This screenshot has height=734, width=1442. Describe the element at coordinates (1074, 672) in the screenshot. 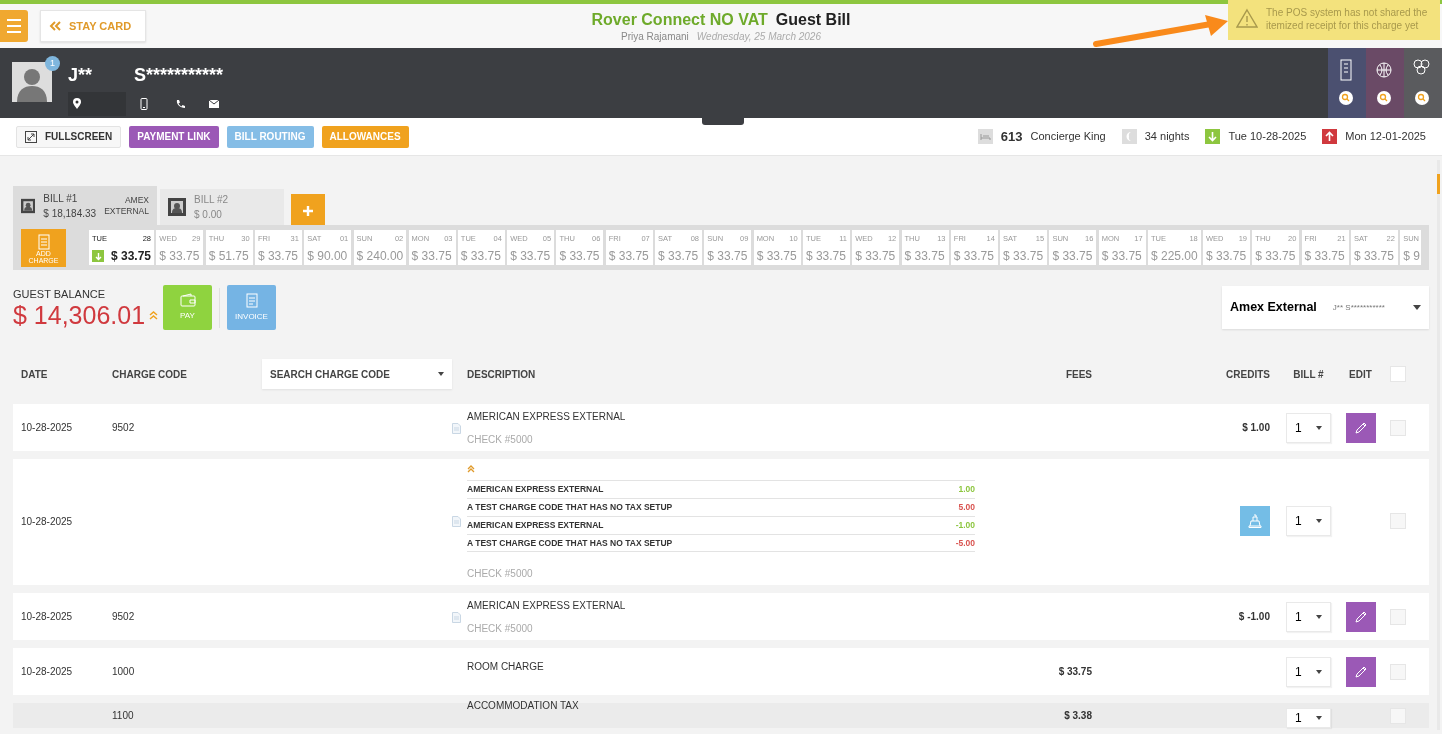

I see `fees-cell-text: $ 33.75` at that location.